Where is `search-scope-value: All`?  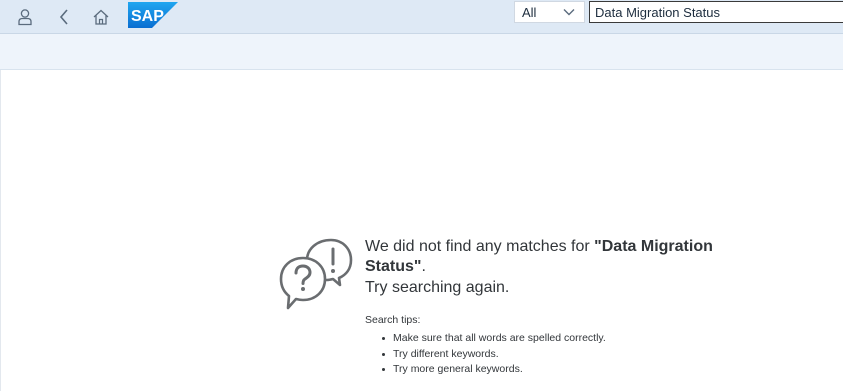 search-scope-value: All is located at coordinates (529, 12).